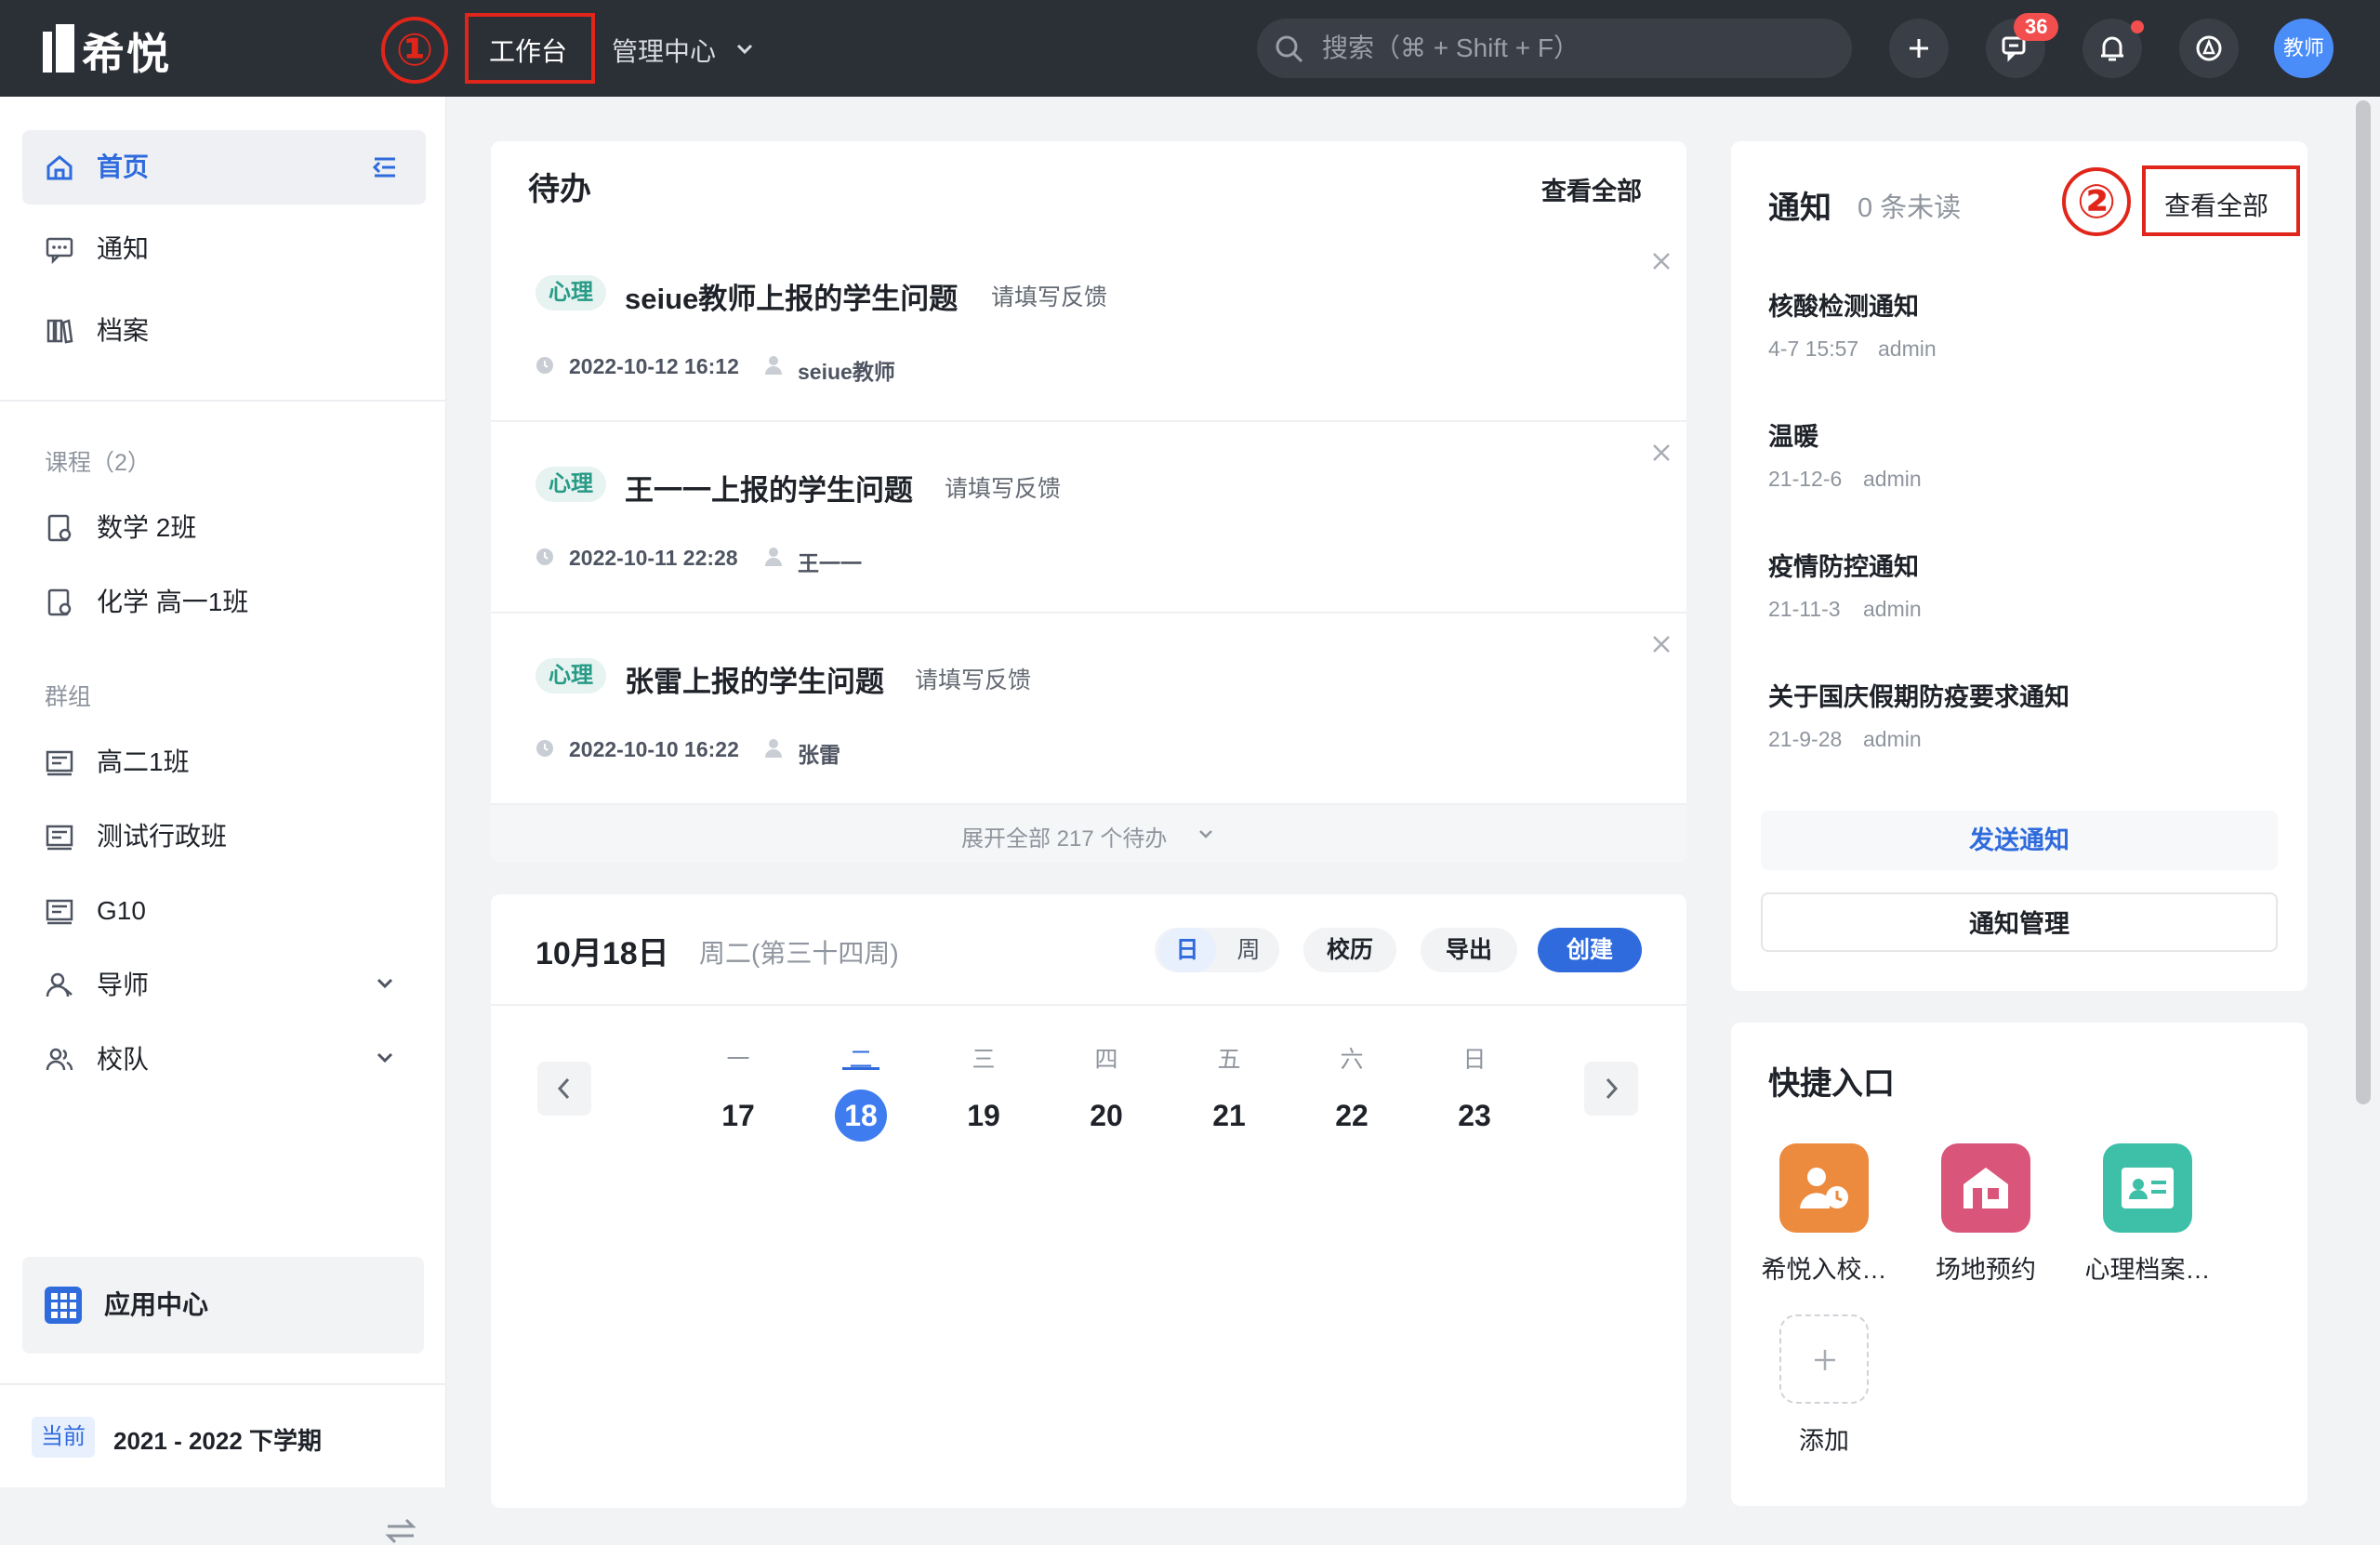 The image size is (2380, 1545). What do you see at coordinates (1824, 1438) in the screenshot?
I see `add-shortcut-label: 添加` at bounding box center [1824, 1438].